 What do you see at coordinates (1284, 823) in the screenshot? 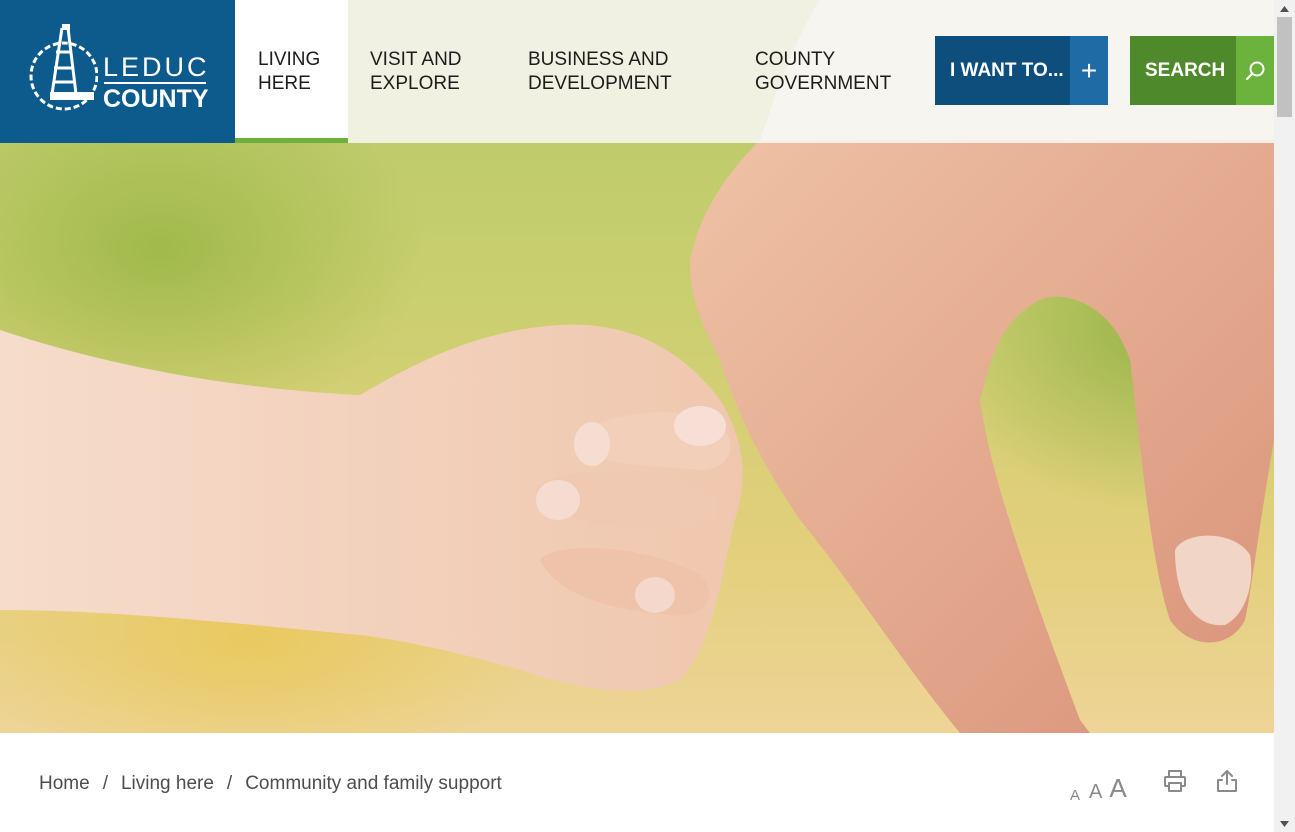
I see `scroll-down-arrow-icon` at bounding box center [1284, 823].